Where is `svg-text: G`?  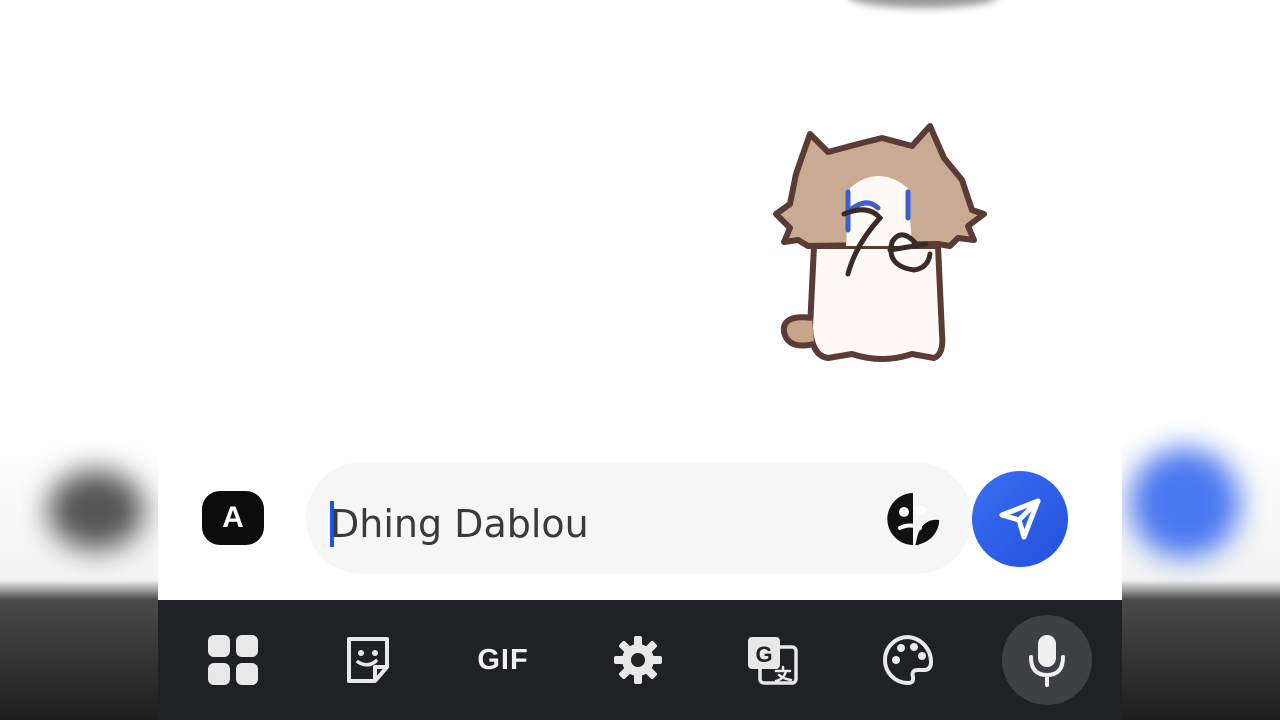 svg-text: G is located at coordinates (763, 654).